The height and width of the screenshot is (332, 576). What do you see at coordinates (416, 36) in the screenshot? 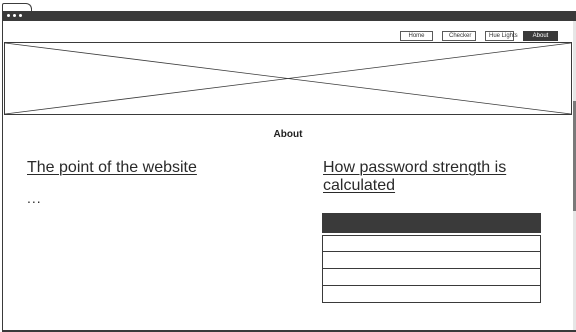
I see `nav-home-button: Home` at bounding box center [416, 36].